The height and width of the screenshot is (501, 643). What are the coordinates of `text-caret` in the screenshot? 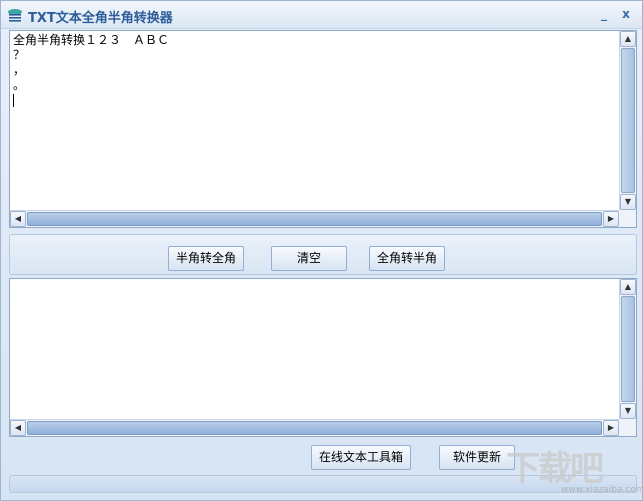 It's located at (13, 100).